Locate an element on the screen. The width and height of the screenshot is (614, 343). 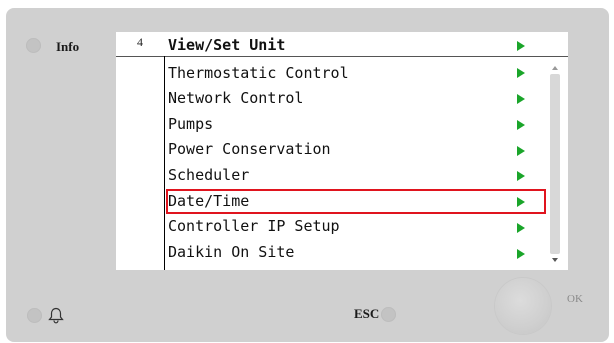
menu-divider is located at coordinates (164, 163).